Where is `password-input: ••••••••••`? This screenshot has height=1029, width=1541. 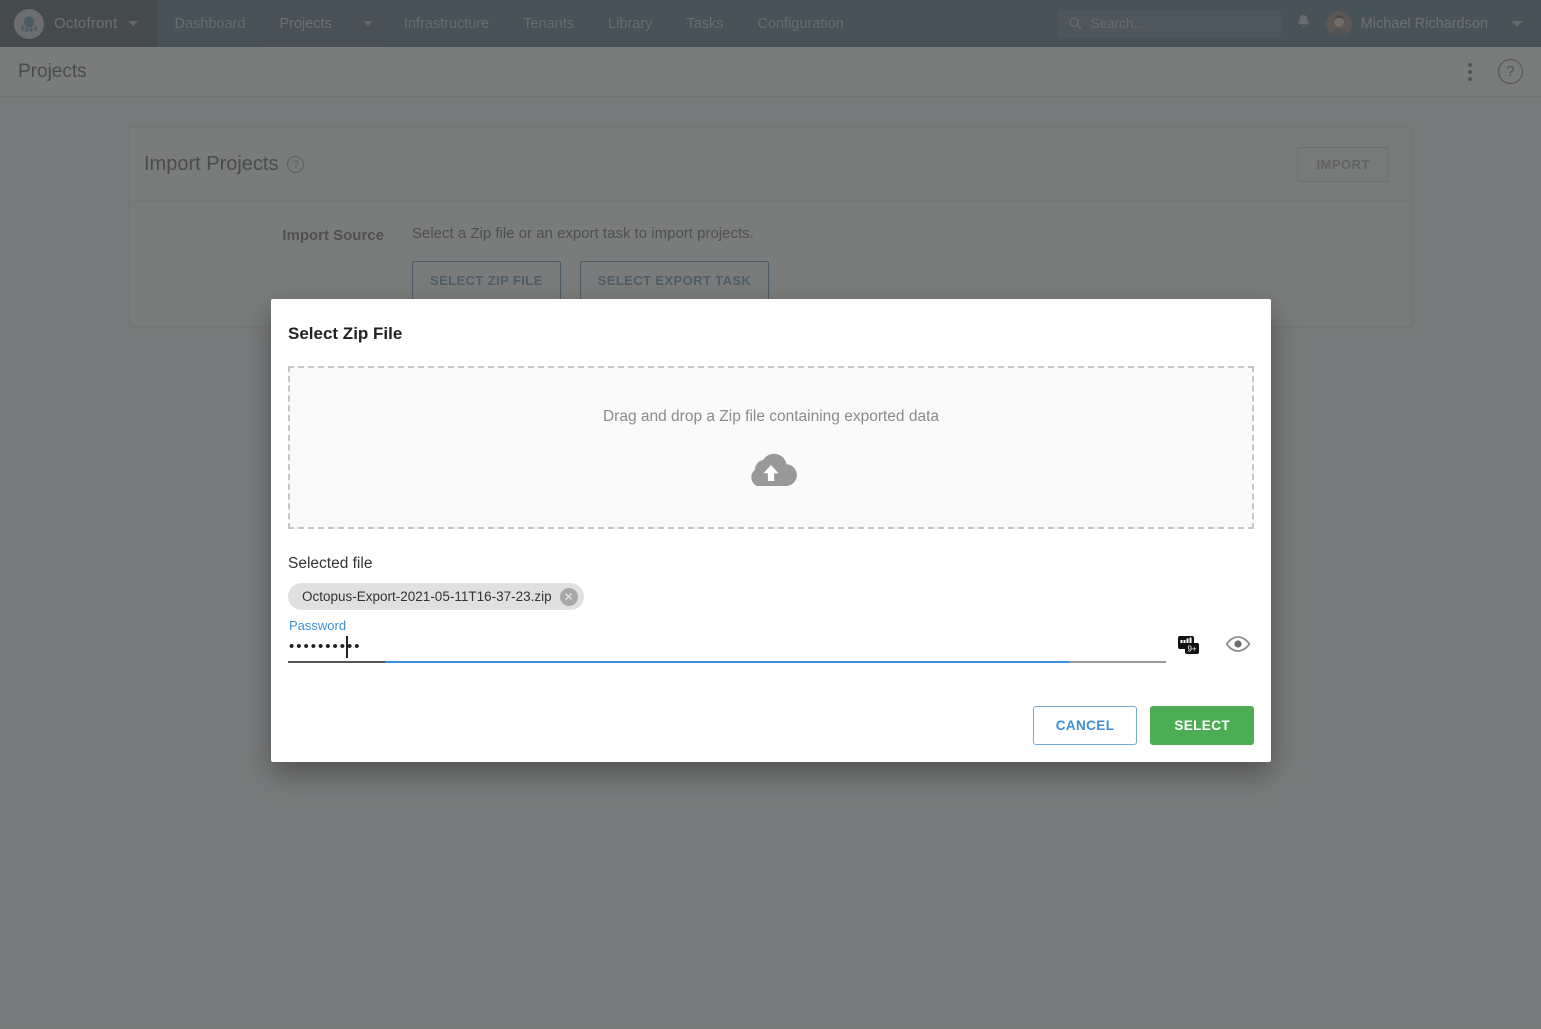
password-input: •••••••••• is located at coordinates (727, 647).